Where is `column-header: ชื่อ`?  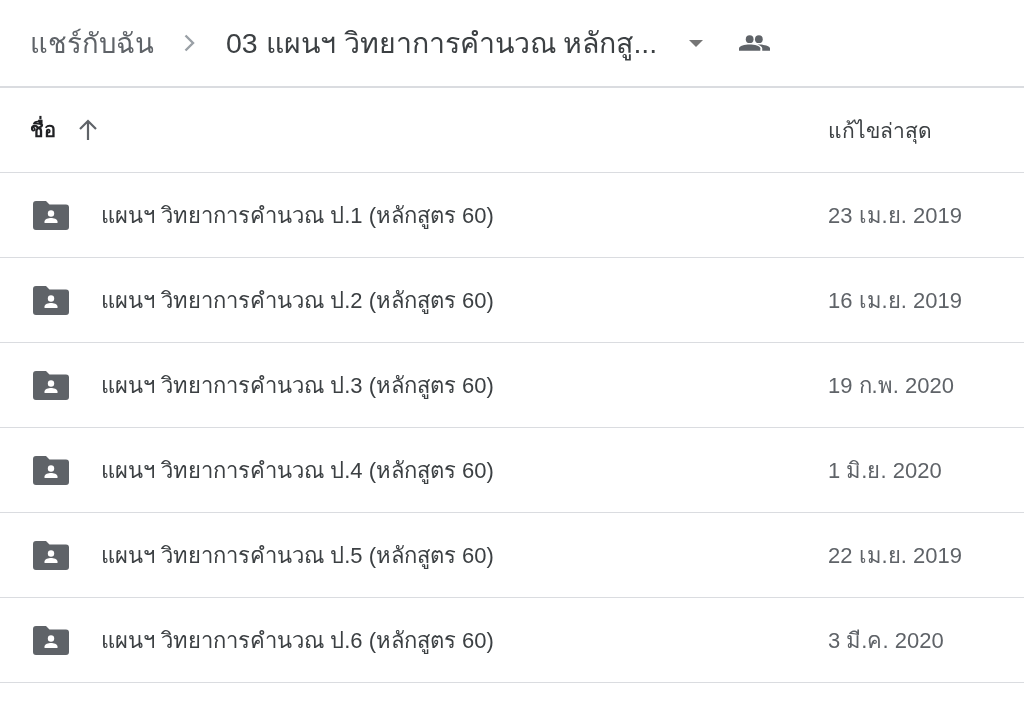
column-header: ชื่อ is located at coordinates (43, 130).